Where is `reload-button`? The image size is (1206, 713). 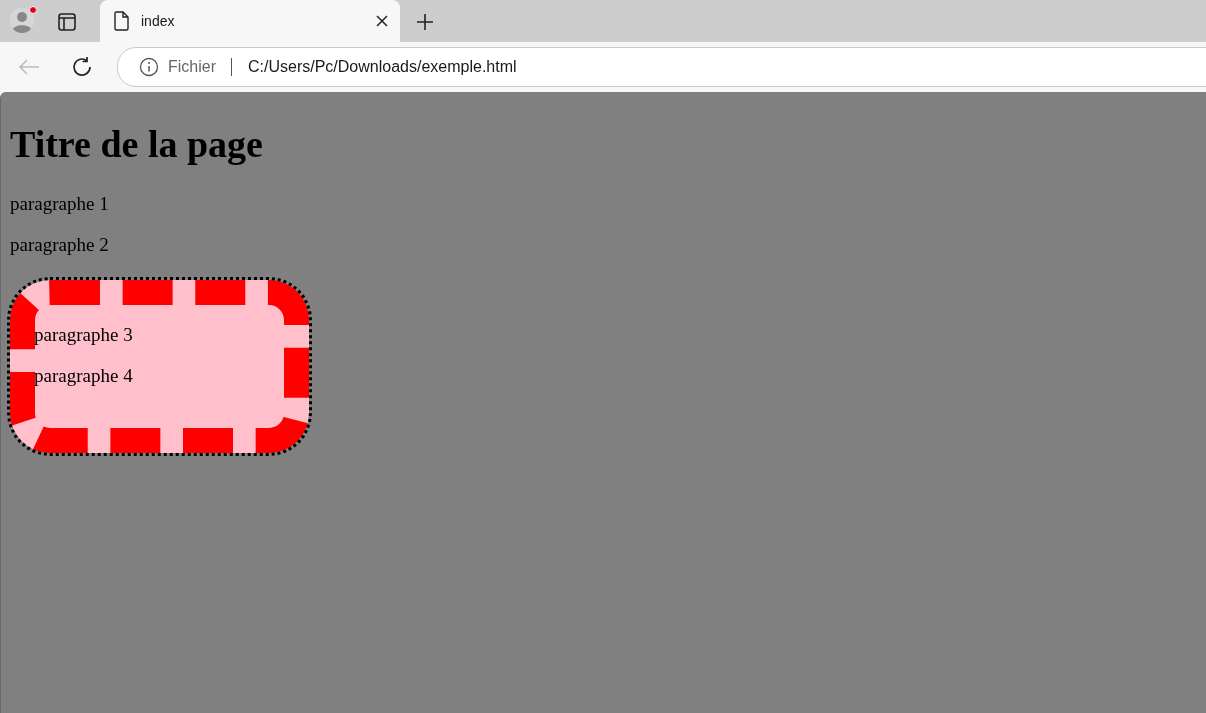 reload-button is located at coordinates (82, 67).